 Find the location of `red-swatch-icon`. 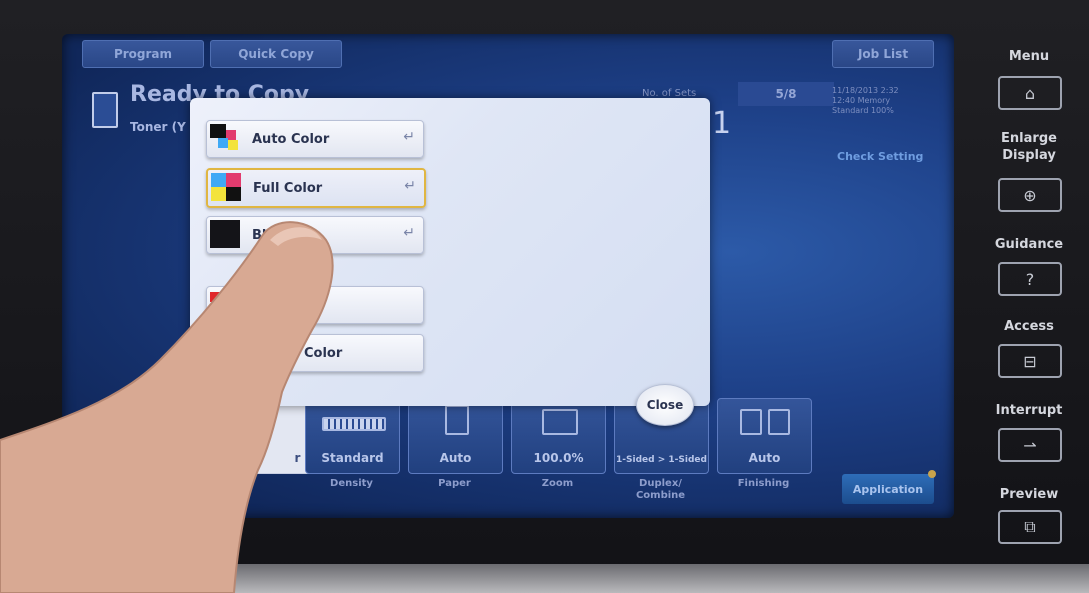

red-swatch-icon is located at coordinates (227, 305).